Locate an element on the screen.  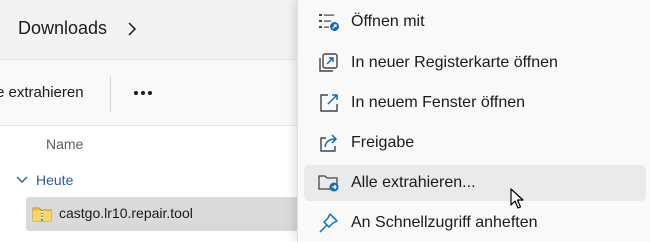
menu-item-label: An Schnellzugriff anheften is located at coordinates (444, 222).